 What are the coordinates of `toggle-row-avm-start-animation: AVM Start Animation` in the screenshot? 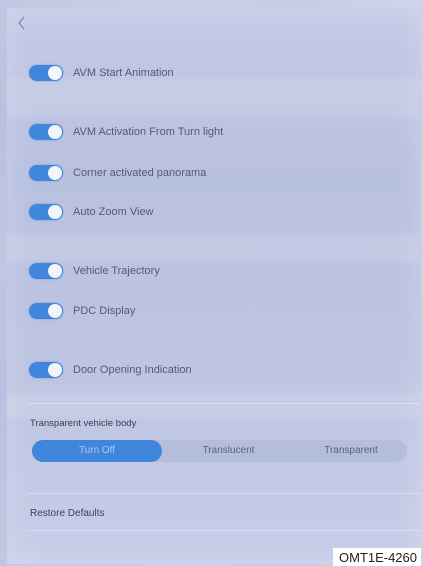 It's located at (101, 73).